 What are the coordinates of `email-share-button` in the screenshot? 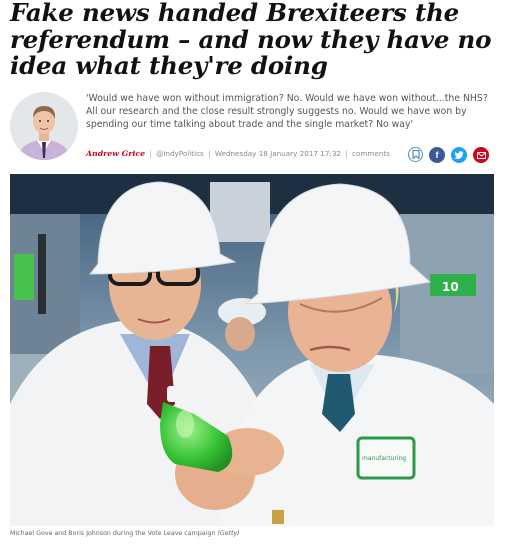 It's located at (481, 155).